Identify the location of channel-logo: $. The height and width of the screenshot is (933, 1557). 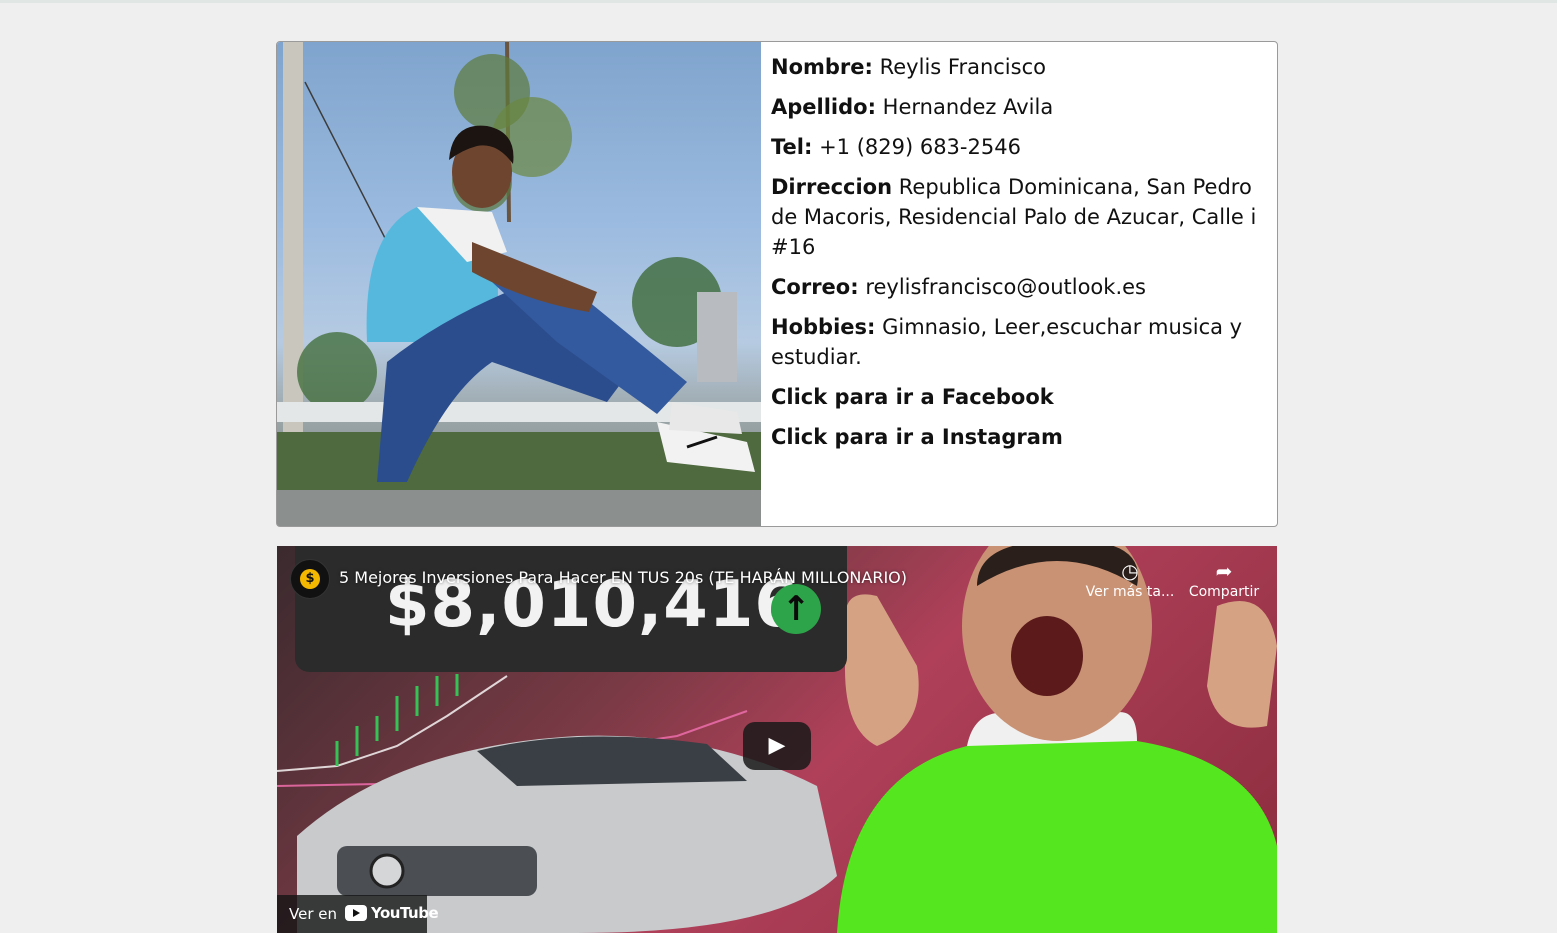
(310, 579).